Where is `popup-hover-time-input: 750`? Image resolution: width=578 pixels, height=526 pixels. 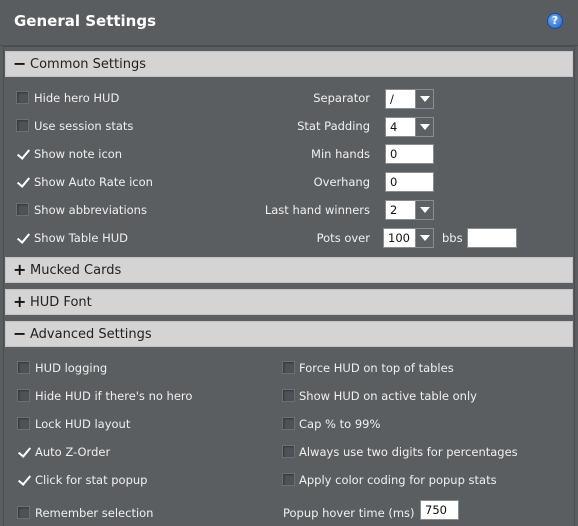
popup-hover-time-input: 750 is located at coordinates (439, 510).